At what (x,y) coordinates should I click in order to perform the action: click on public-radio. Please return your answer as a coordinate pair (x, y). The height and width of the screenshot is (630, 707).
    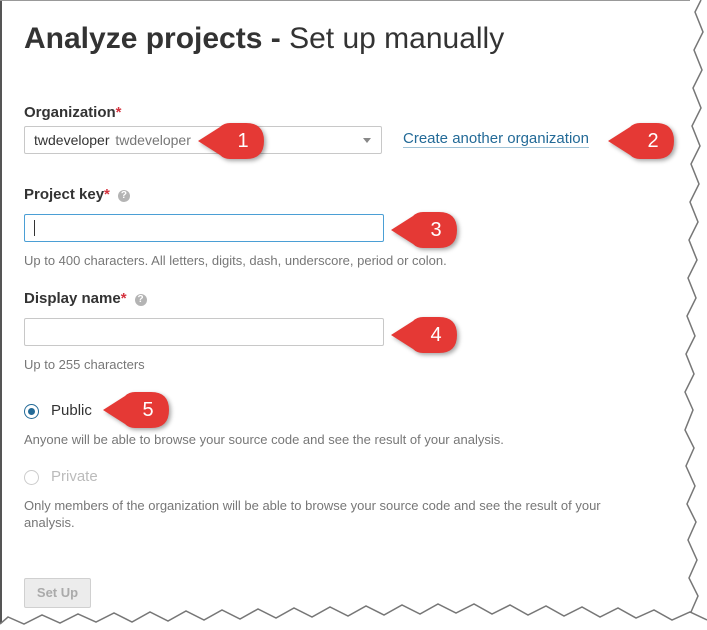
    Looking at the image, I should click on (31, 411).